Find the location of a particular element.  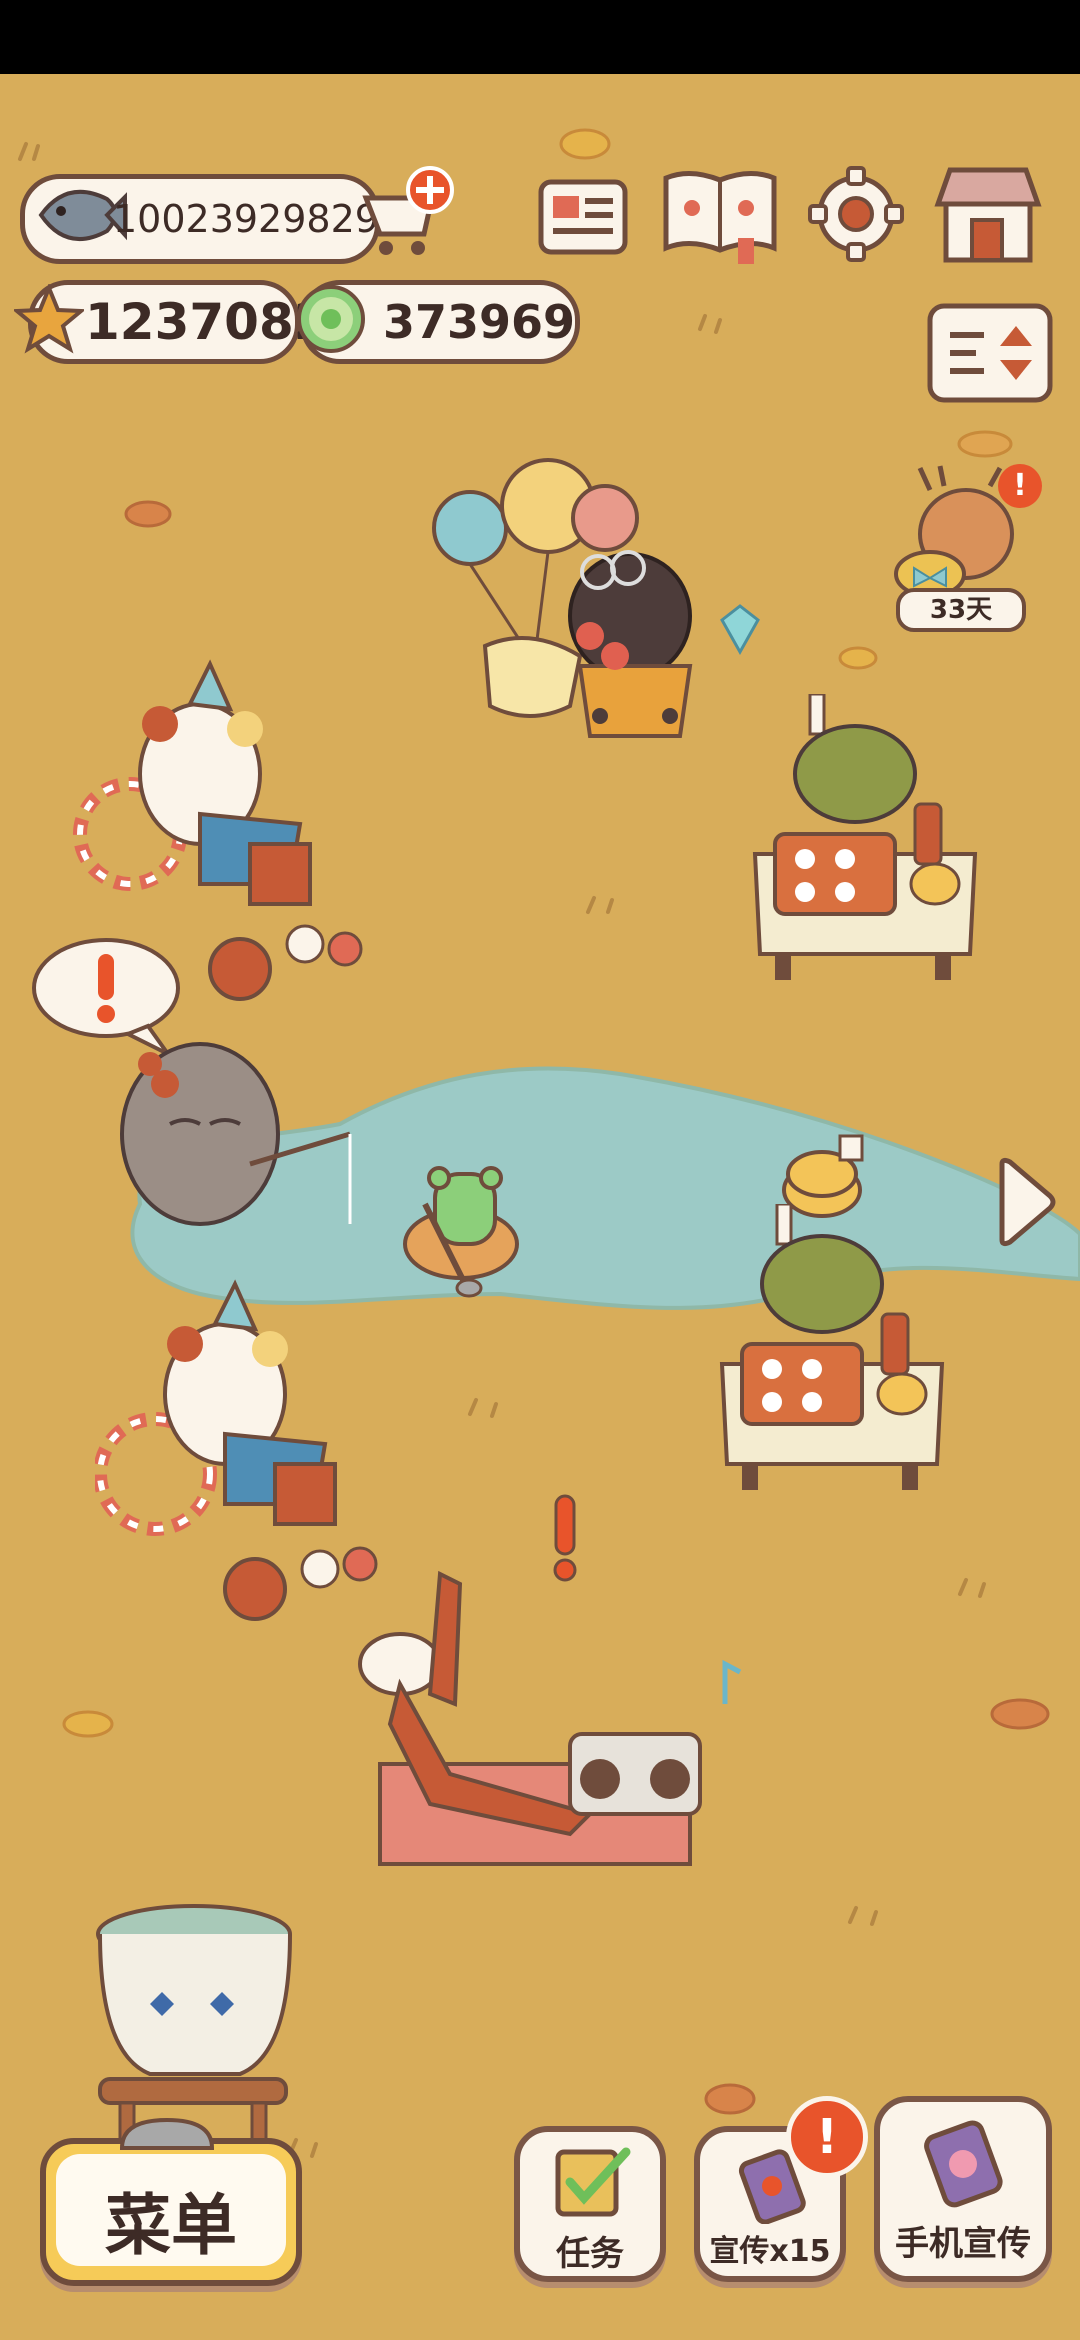

add-fish-coins-button is located at coordinates (408, 214).